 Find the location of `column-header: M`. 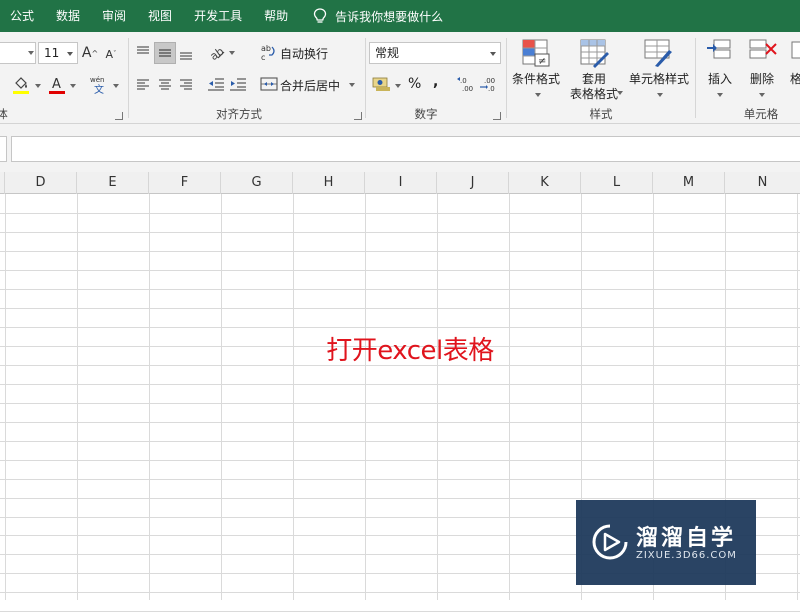

column-header: M is located at coordinates (689, 183).